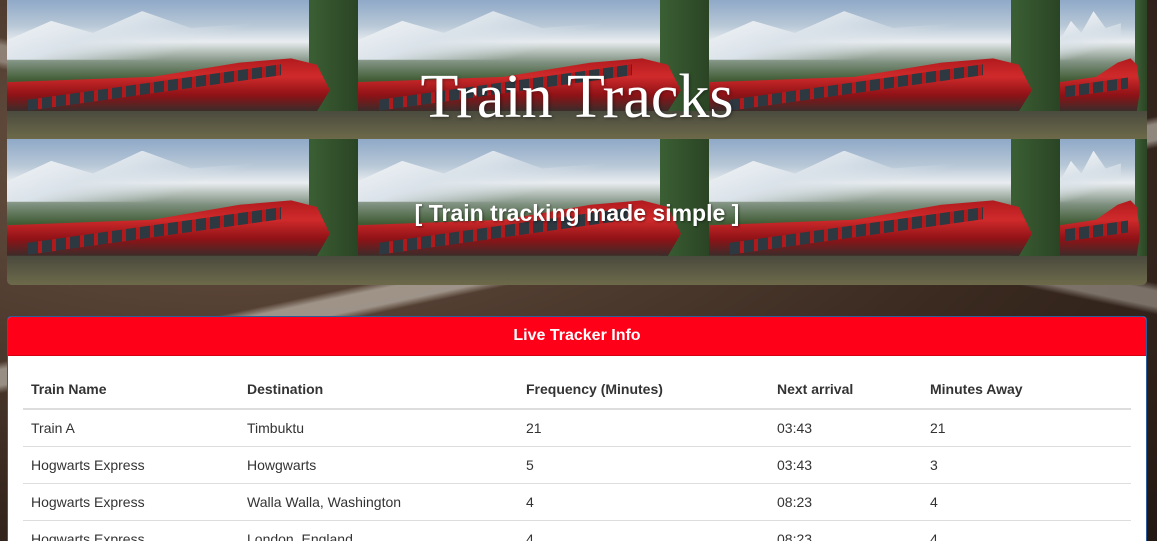 The image size is (1157, 541). What do you see at coordinates (378, 502) in the screenshot?
I see `cell-destination: Walla Walla, Washington` at bounding box center [378, 502].